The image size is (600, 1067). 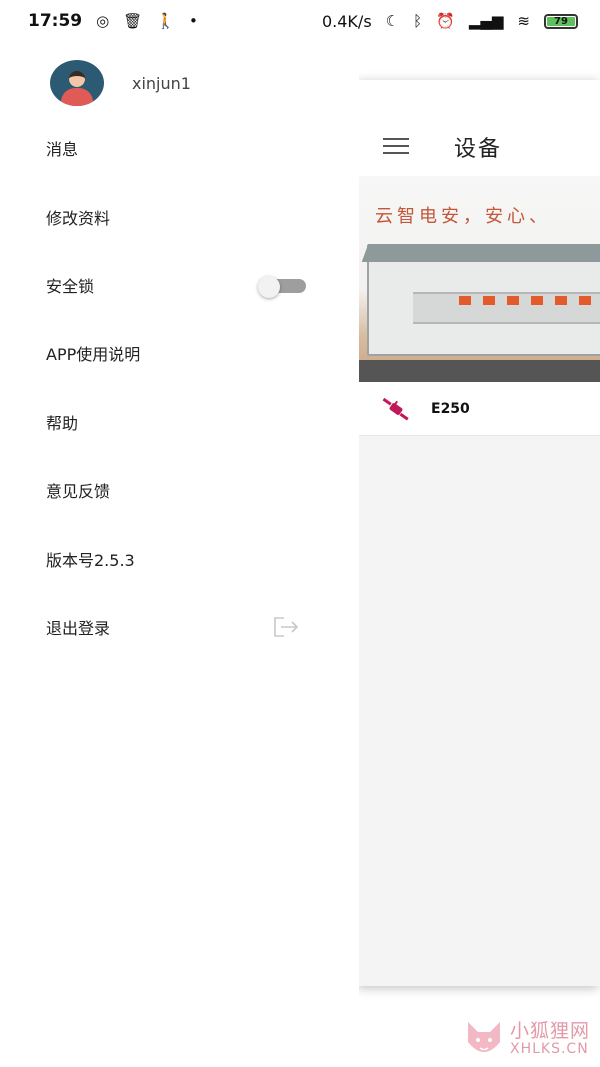 What do you see at coordinates (133, 20) in the screenshot?
I see `trash-icon: 🗑` at bounding box center [133, 20].